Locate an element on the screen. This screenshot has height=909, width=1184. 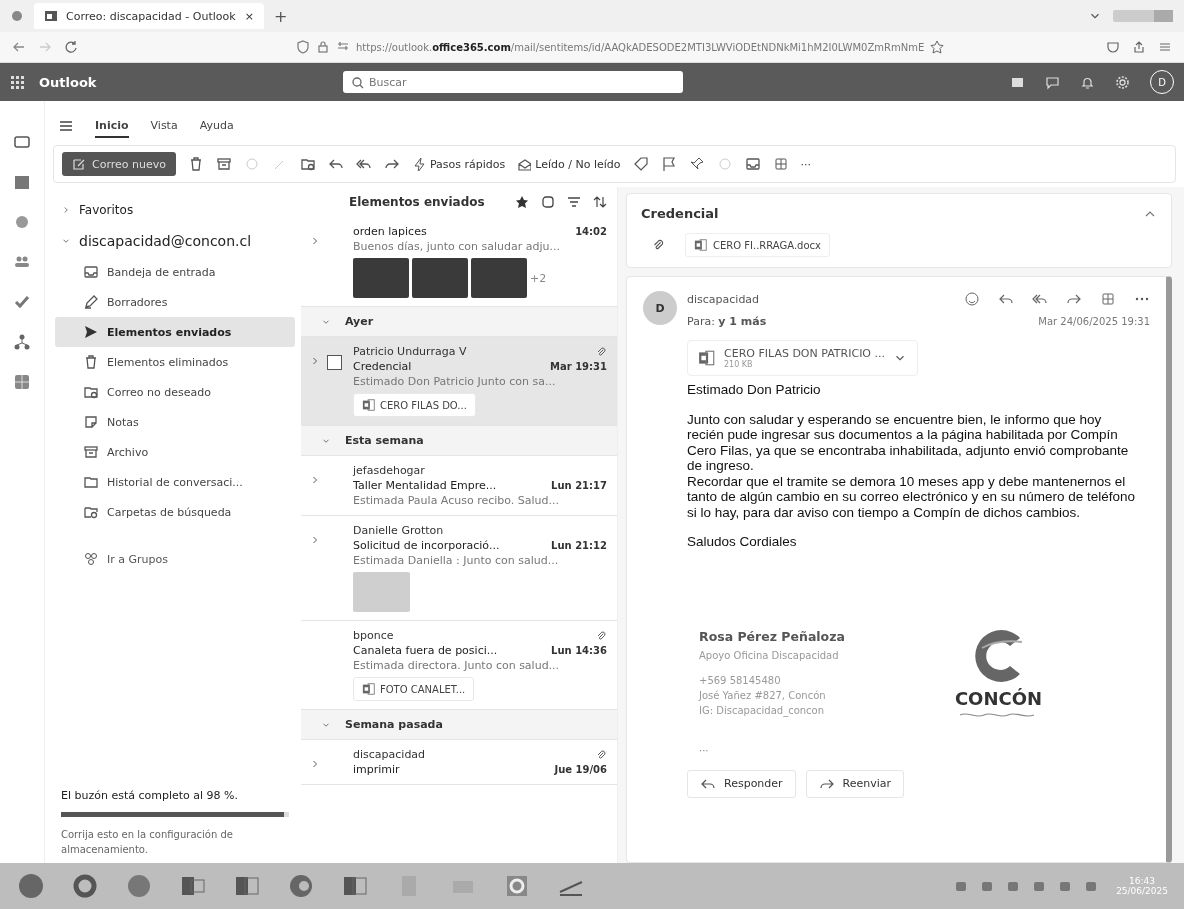
ribbon-tab: Ayuda is located at coordinates (216, 126).